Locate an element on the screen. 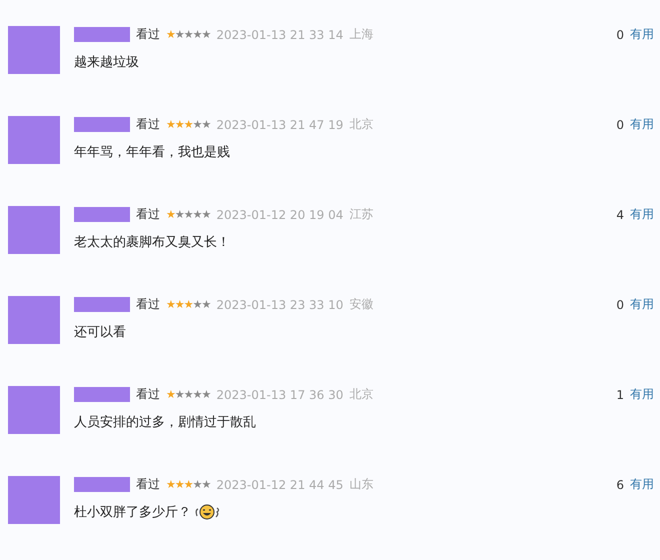 This screenshot has width=660, height=560. vote-count: 6 is located at coordinates (620, 485).